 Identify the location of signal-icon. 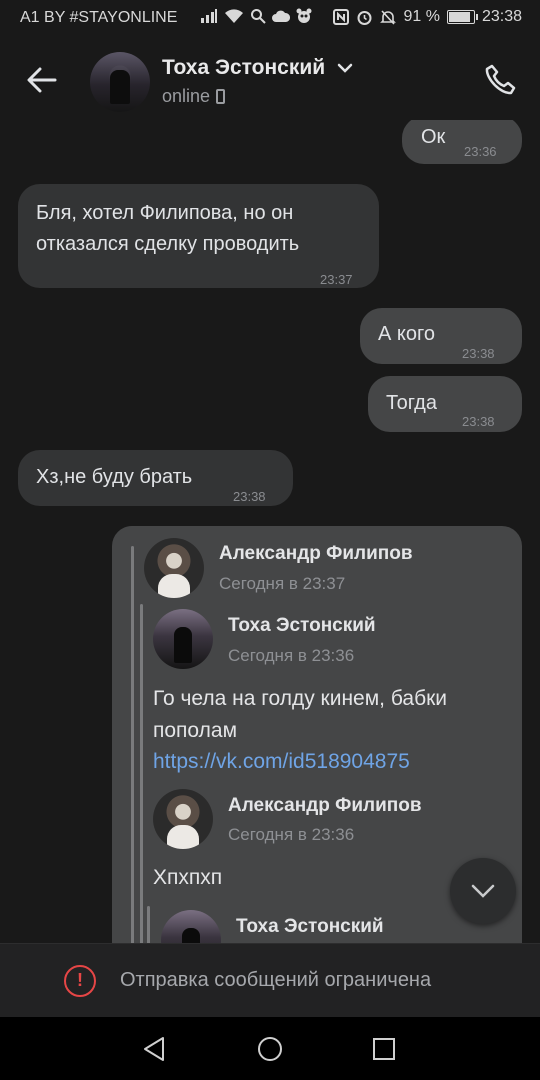
(209, 16).